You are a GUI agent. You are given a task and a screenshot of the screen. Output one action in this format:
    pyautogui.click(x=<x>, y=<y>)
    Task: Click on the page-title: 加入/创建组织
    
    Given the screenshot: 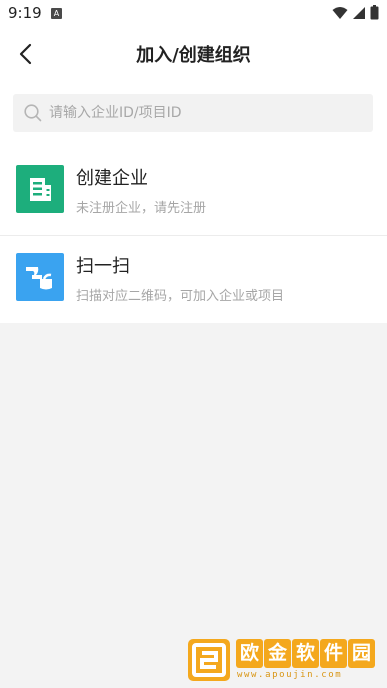 What is the action you would take?
    pyautogui.click(x=193, y=55)
    